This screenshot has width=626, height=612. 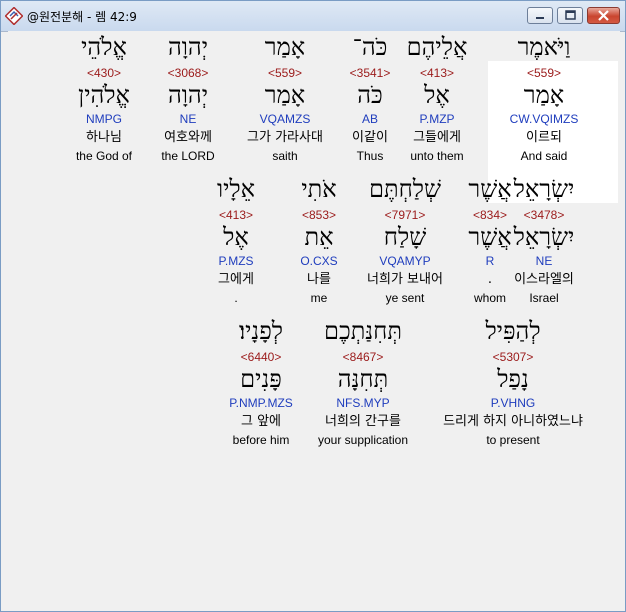 What do you see at coordinates (236, 279) in the screenshot?
I see `word-korean-gloss: 그에게` at bounding box center [236, 279].